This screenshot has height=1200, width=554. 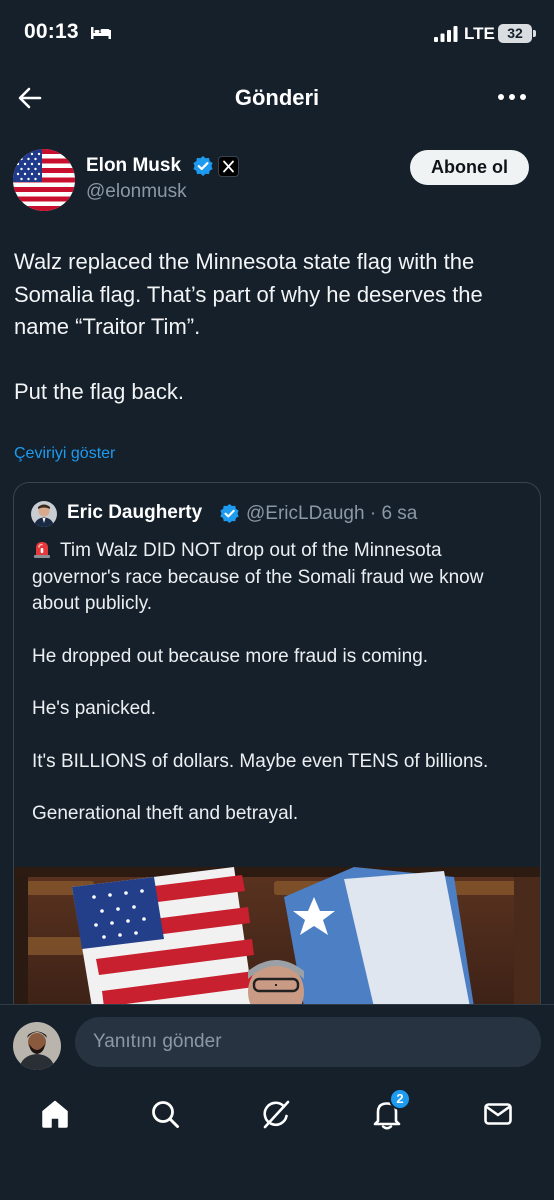 What do you see at coordinates (165, 813) in the screenshot?
I see `quote-paragraph: Generational theft and betrayal.` at bounding box center [165, 813].